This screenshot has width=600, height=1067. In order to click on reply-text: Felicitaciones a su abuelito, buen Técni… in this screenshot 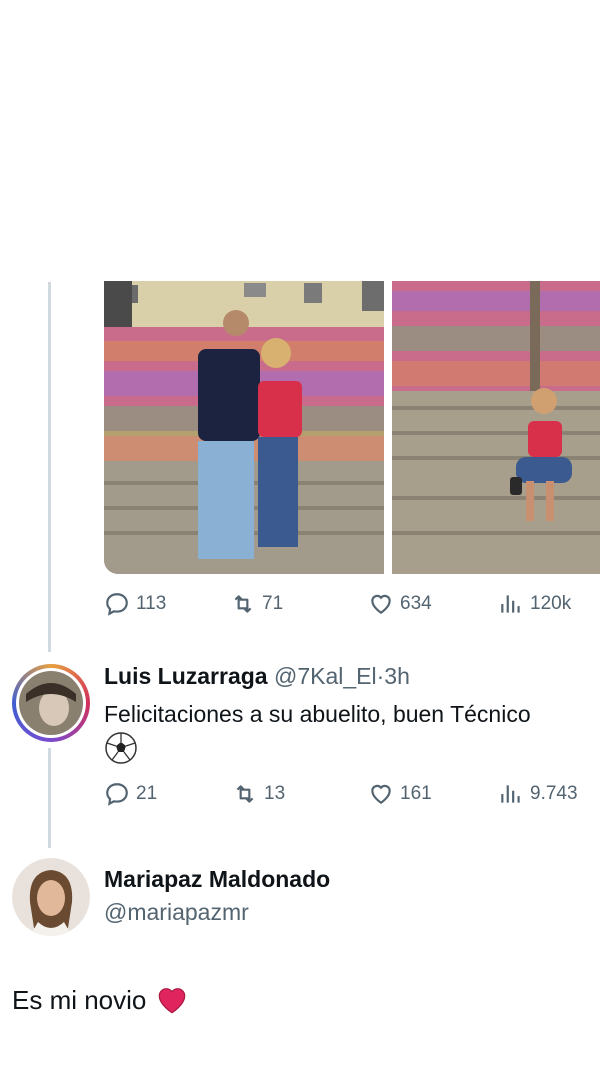, I will do `click(317, 714)`.